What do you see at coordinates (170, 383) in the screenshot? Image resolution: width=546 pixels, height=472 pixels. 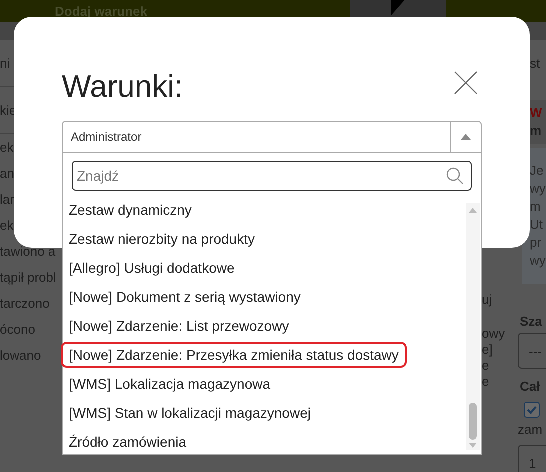 I see `dropdown-option: [WMS] Lokalizacja magazynowa` at bounding box center [170, 383].